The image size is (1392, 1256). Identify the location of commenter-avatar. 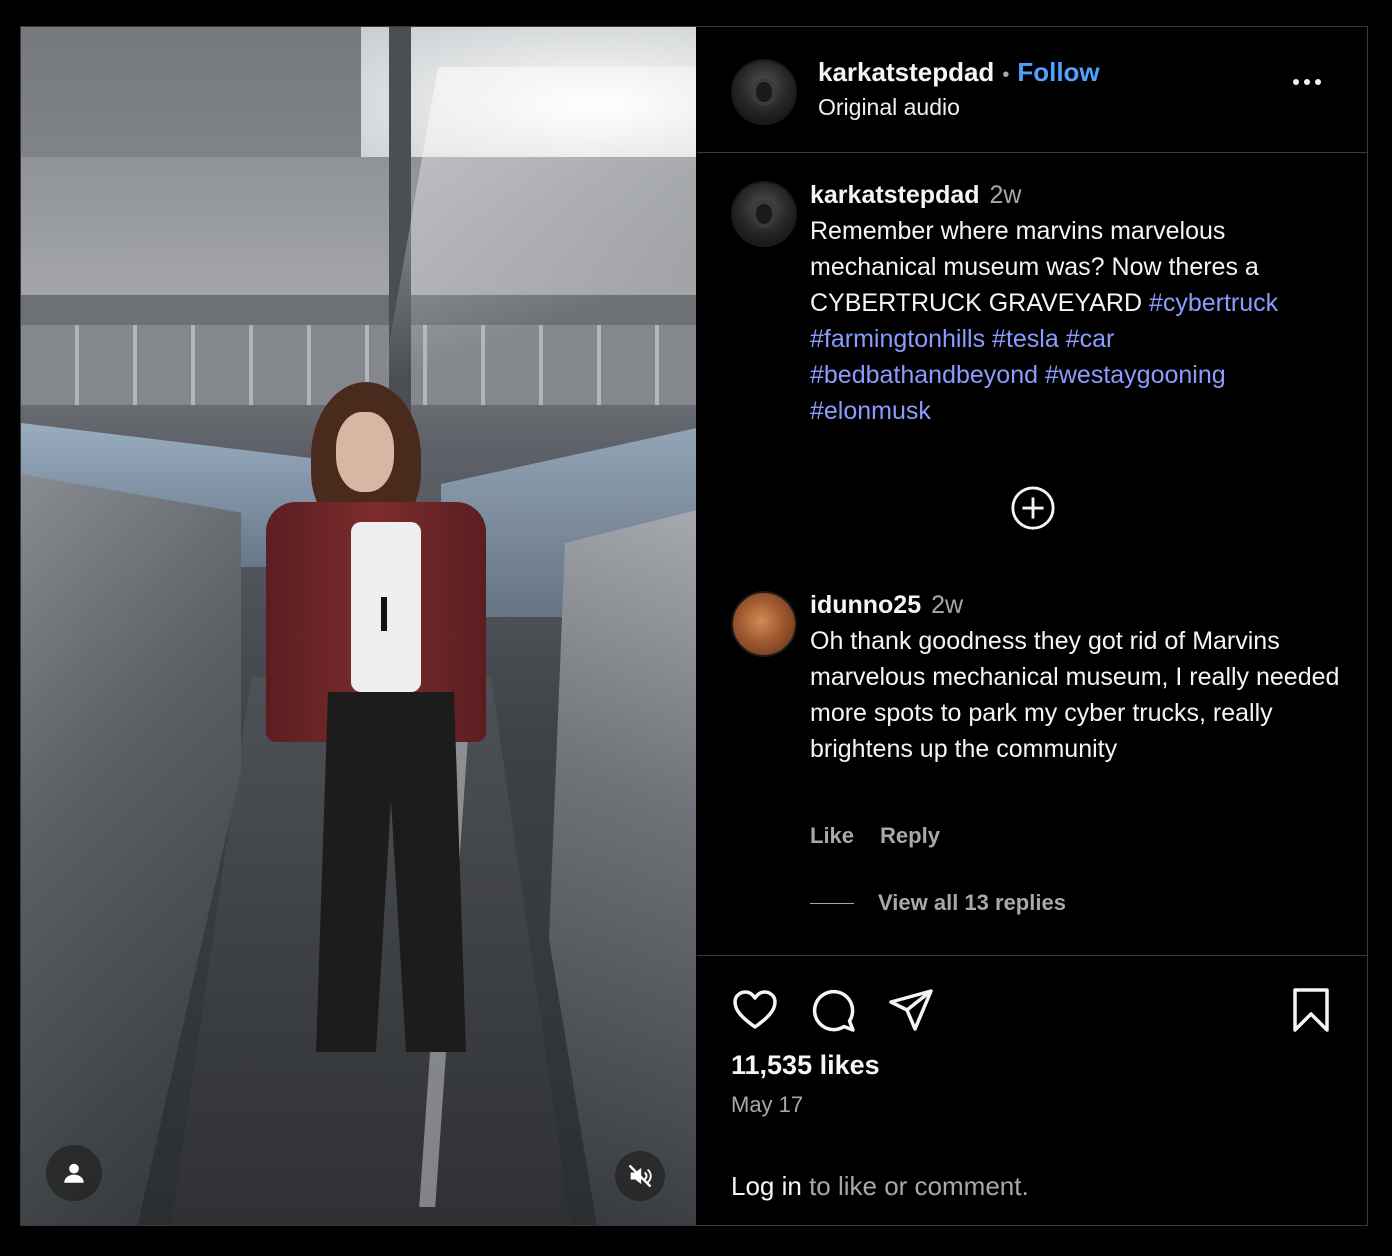
(764, 624).